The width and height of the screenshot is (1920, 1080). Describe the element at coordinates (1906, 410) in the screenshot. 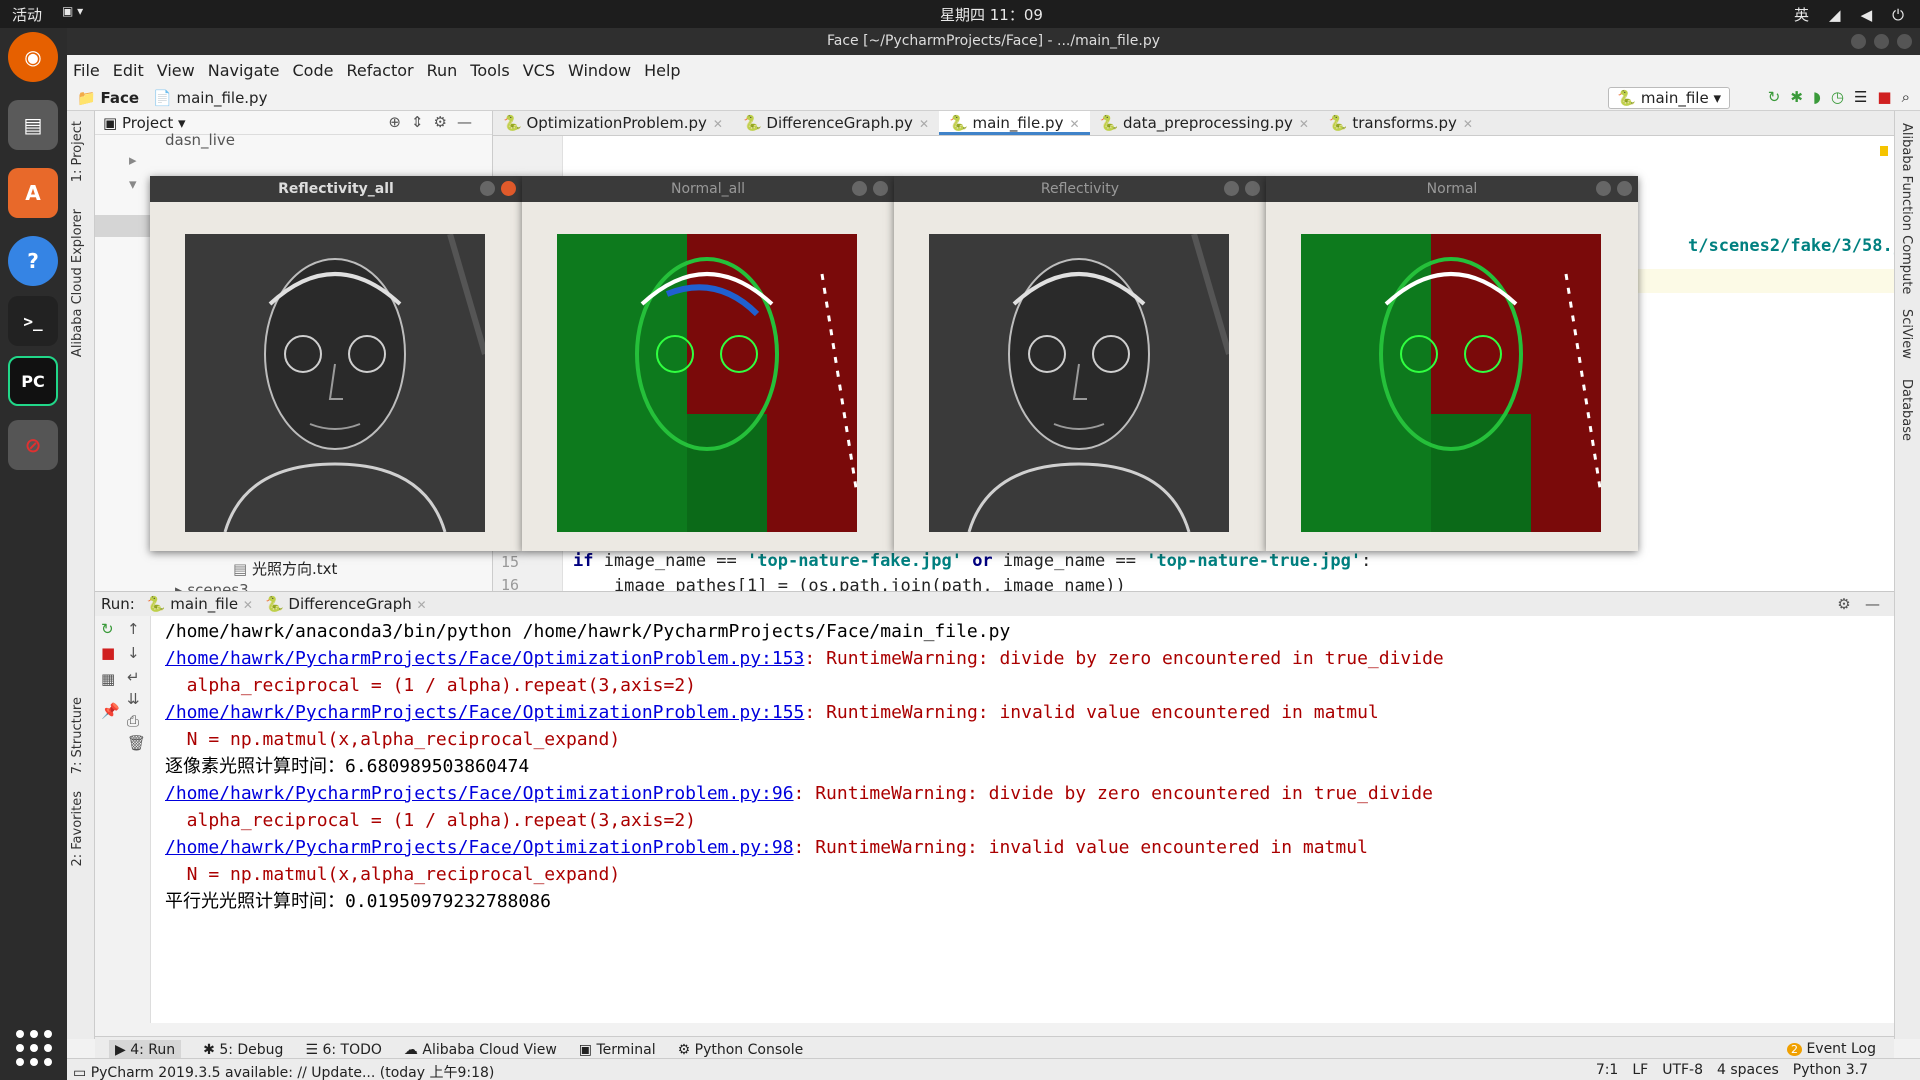

I see `database-tool-tab: Database` at that location.